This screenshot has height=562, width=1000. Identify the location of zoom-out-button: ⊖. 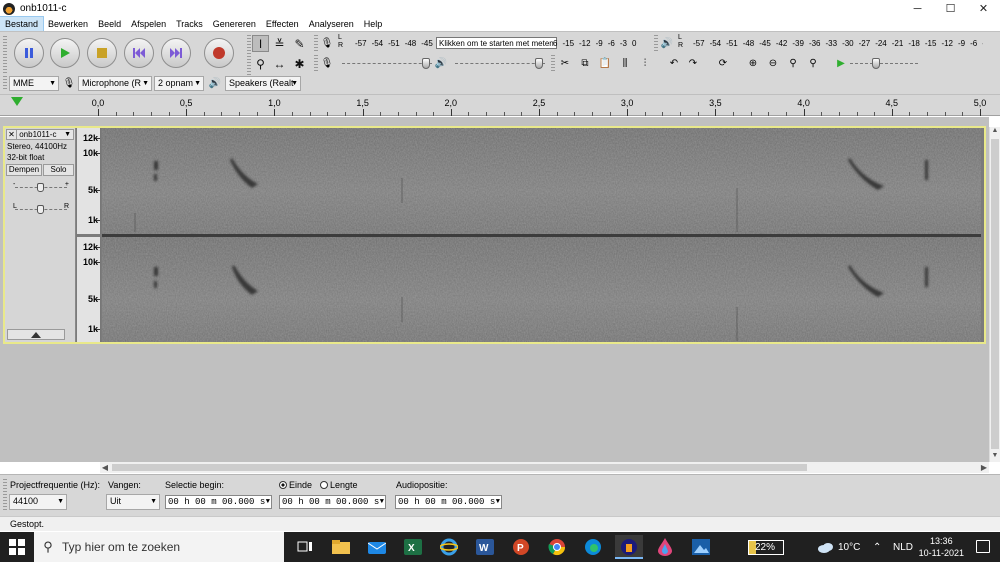
(773, 63).